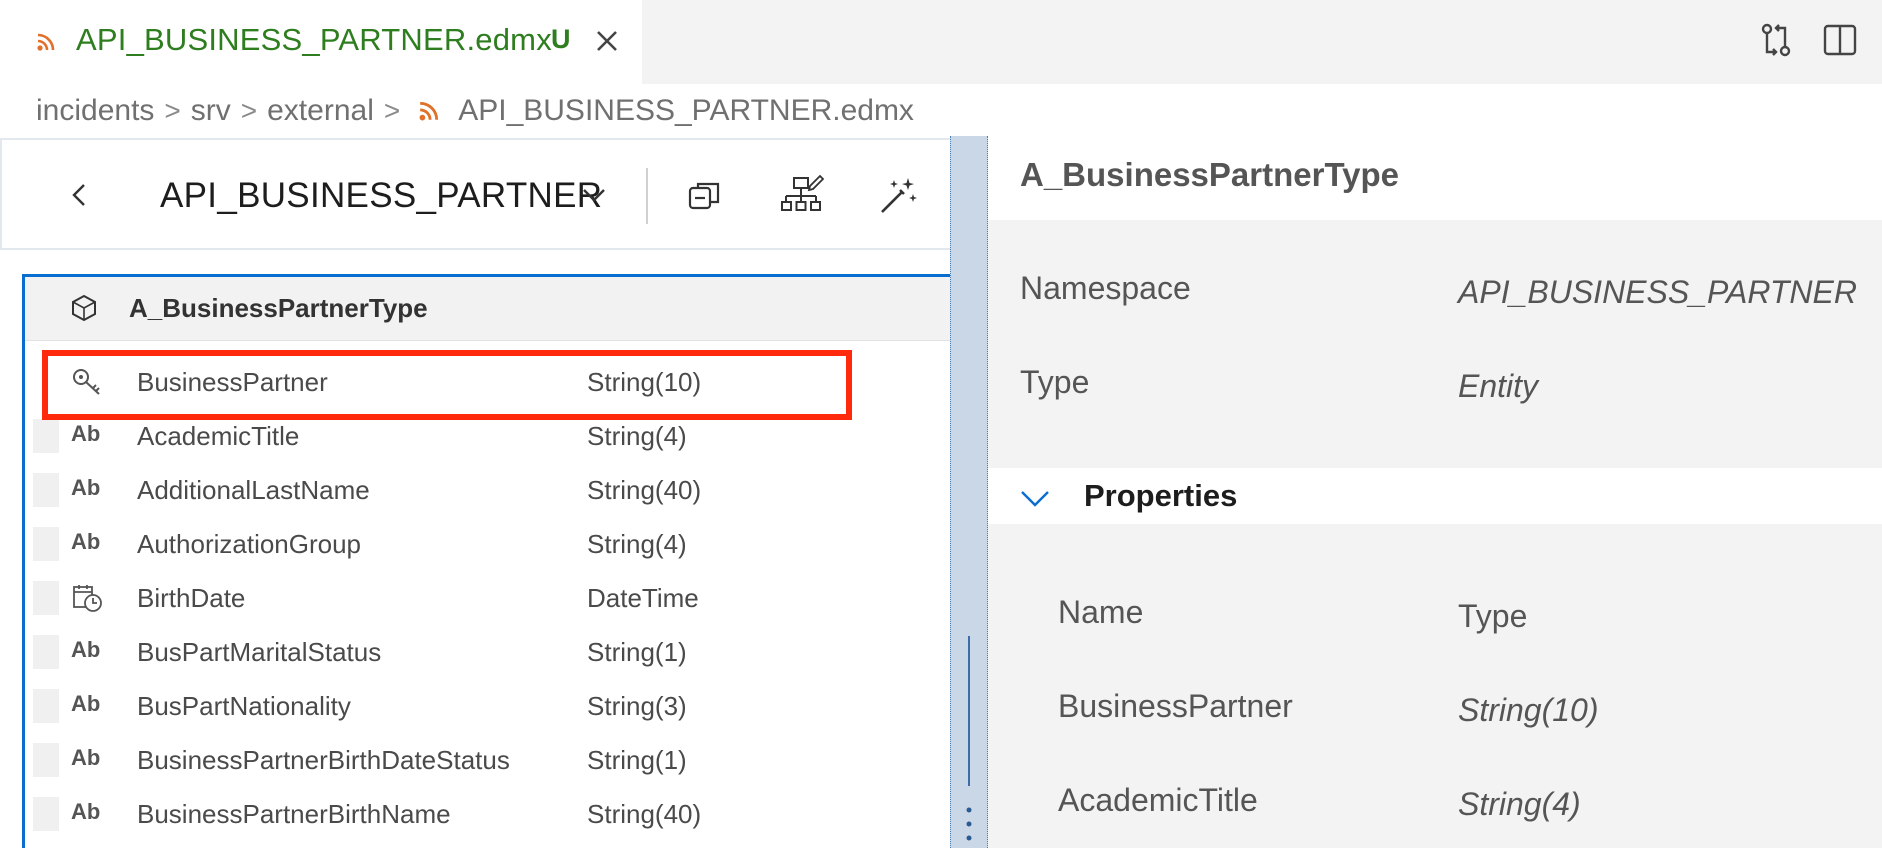 This screenshot has width=1882, height=848. Describe the element at coordinates (706, 196) in the screenshot. I see `collapse-all-icon` at that location.